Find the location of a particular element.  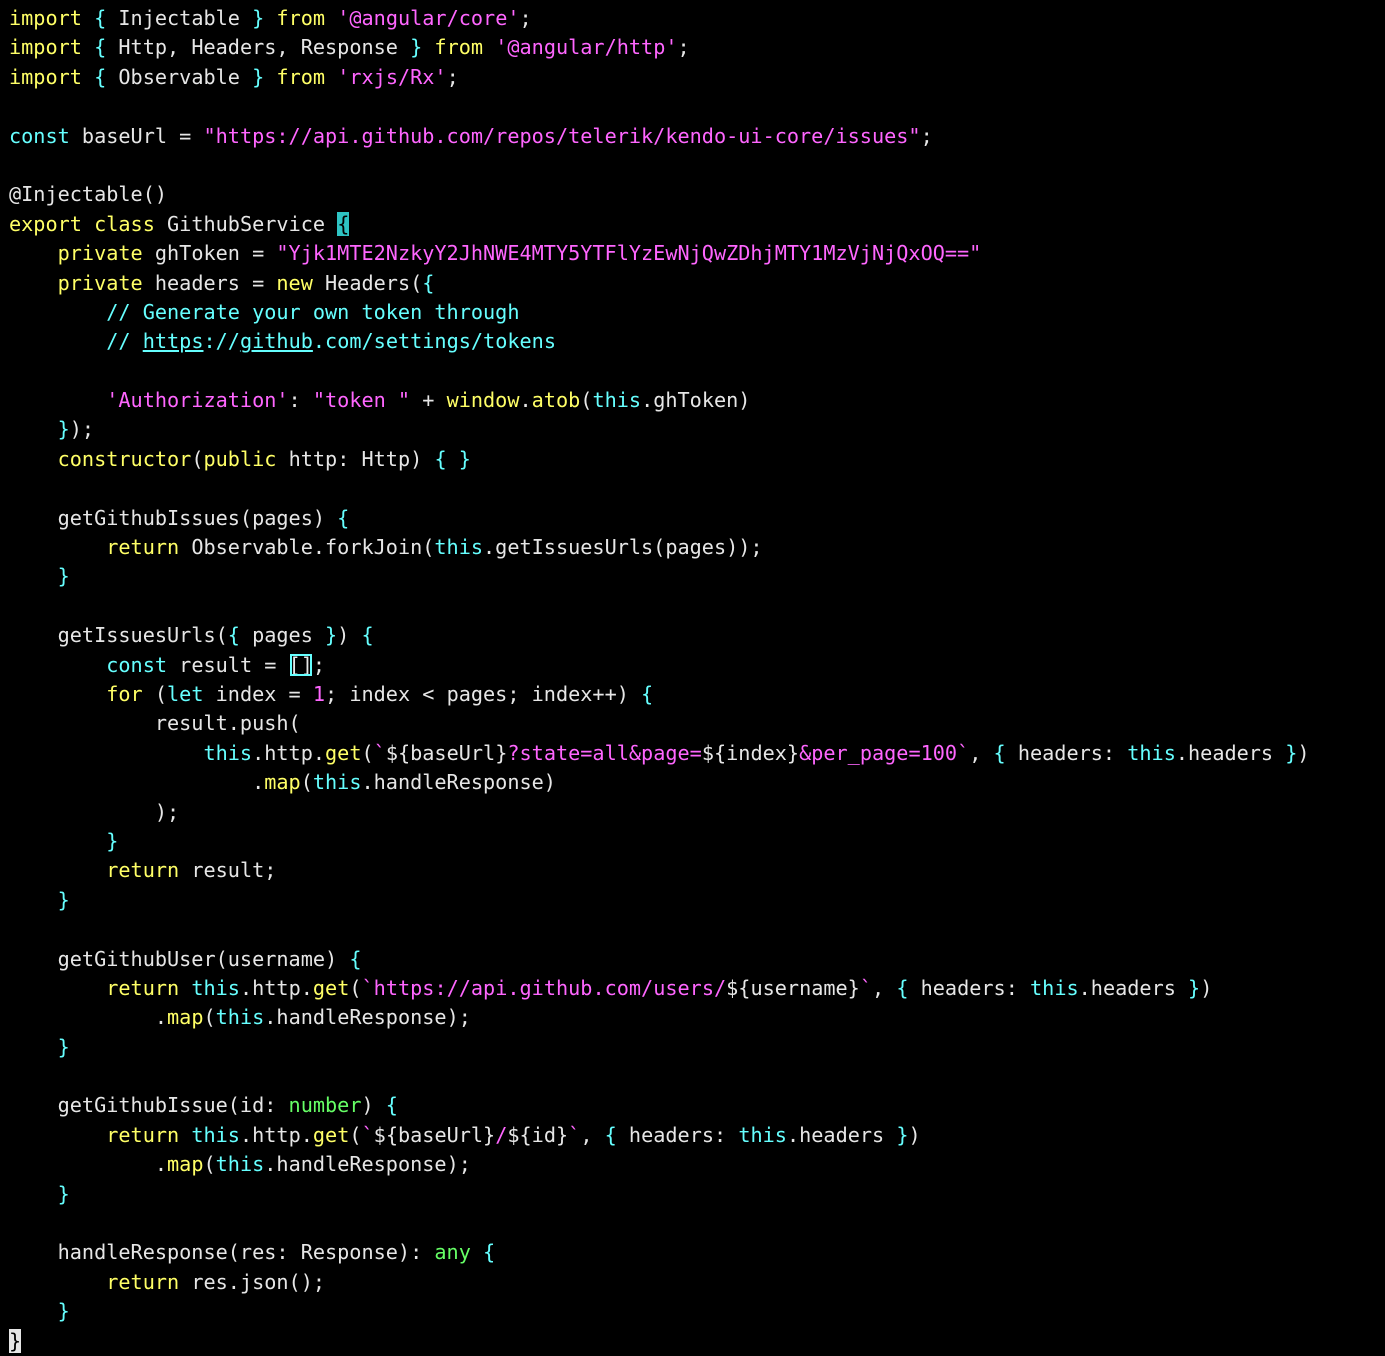

code-token: { } is located at coordinates (452, 458).